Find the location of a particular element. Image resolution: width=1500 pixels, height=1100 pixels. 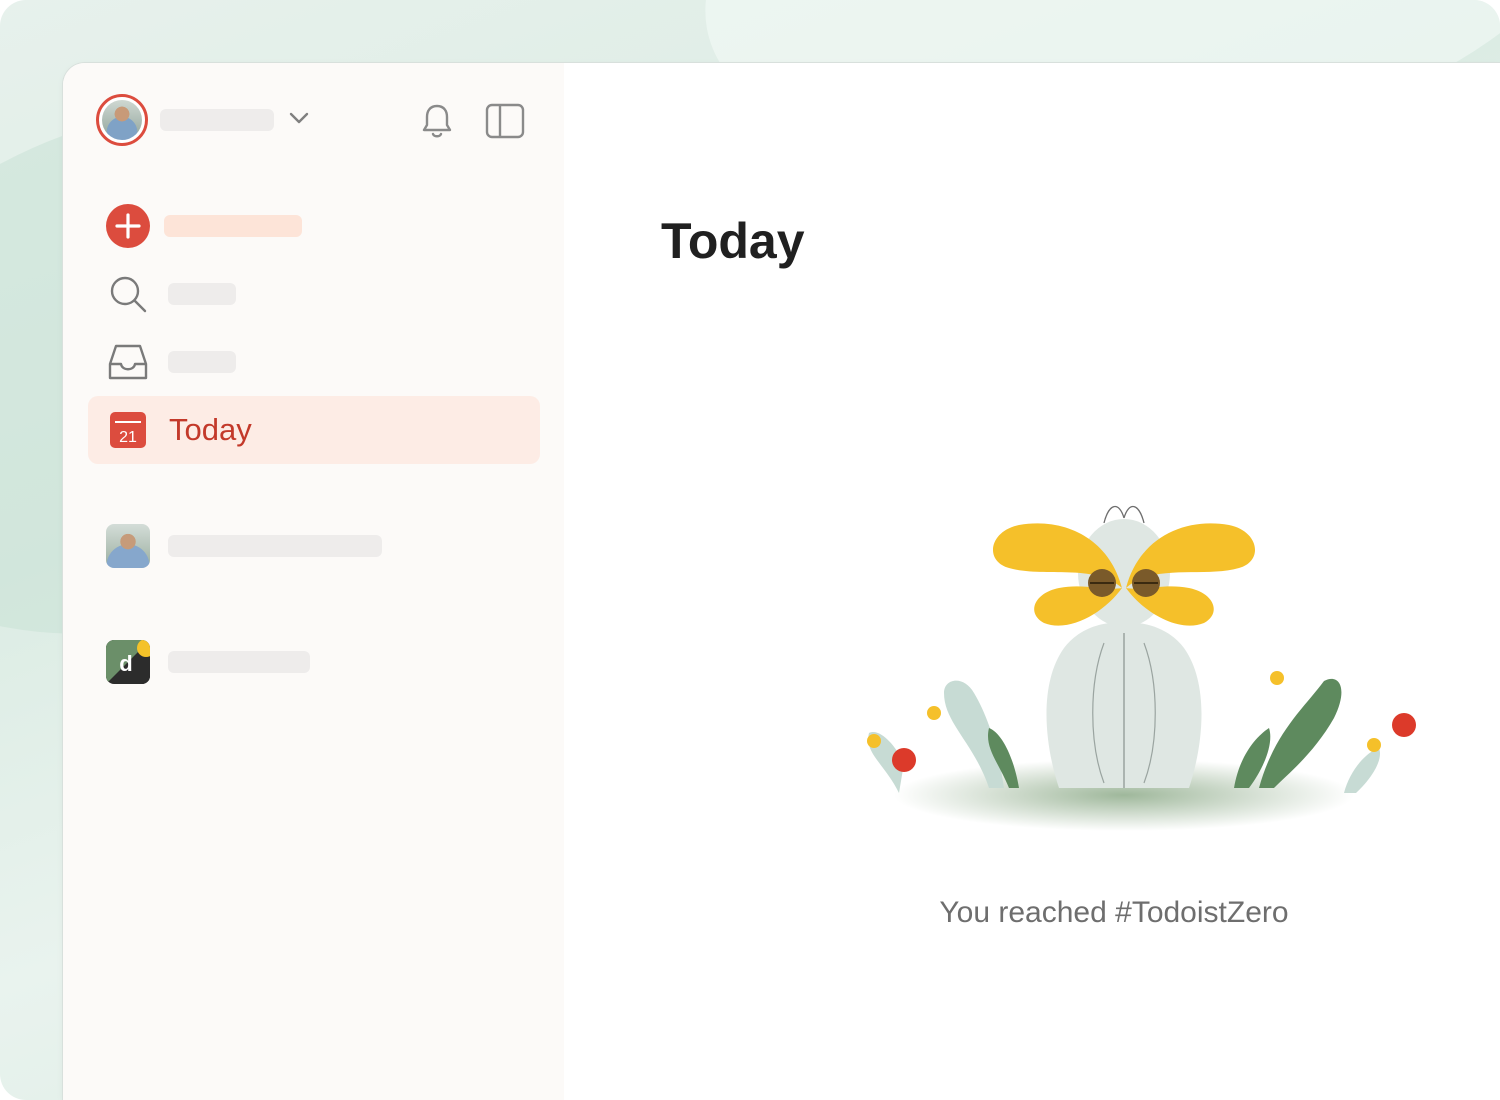

bell-icon is located at coordinates (437, 121).